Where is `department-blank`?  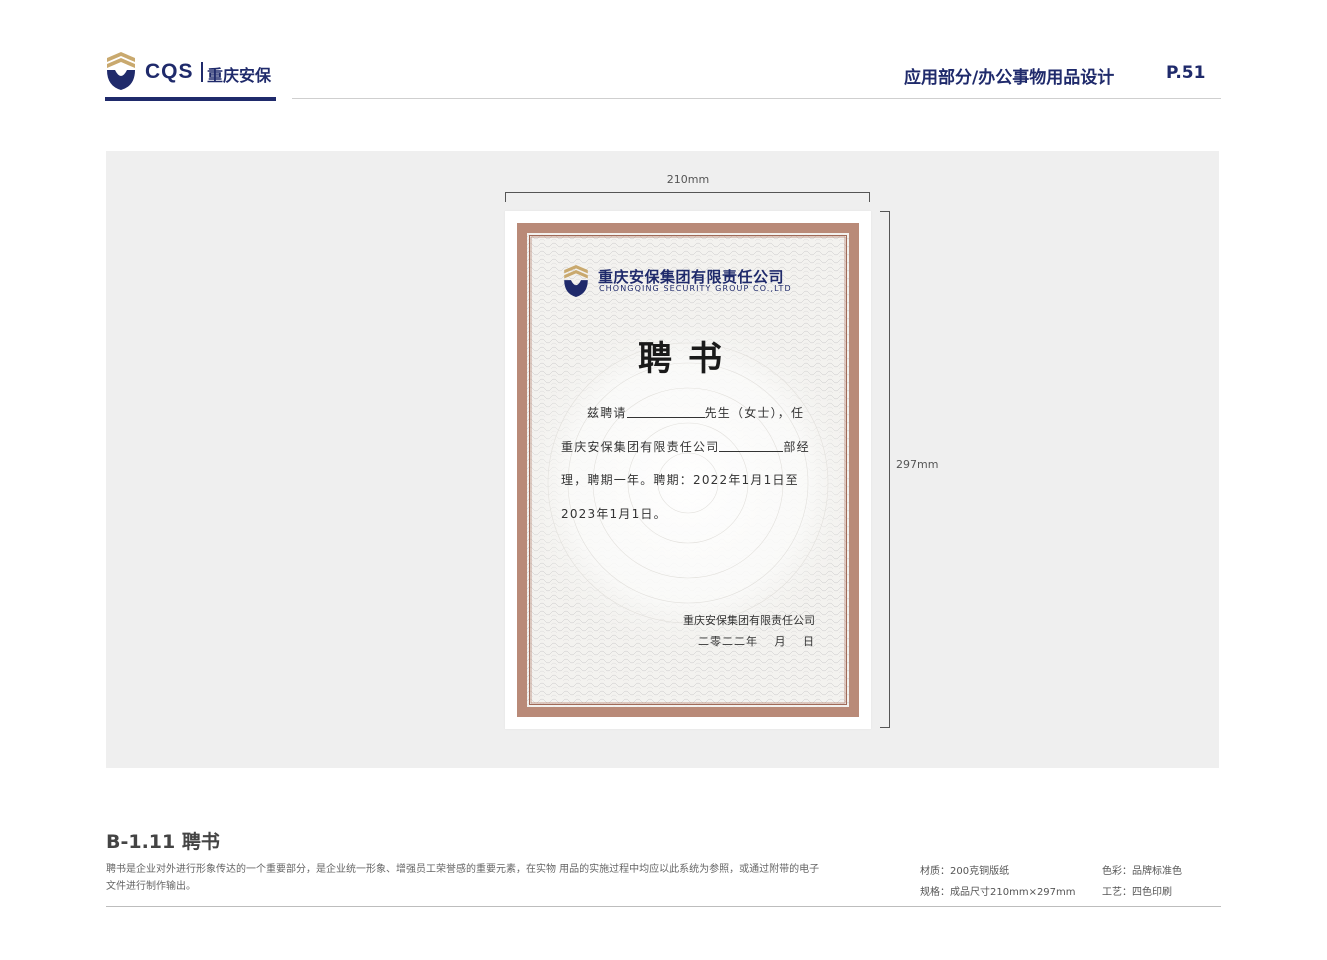 department-blank is located at coordinates (751, 444).